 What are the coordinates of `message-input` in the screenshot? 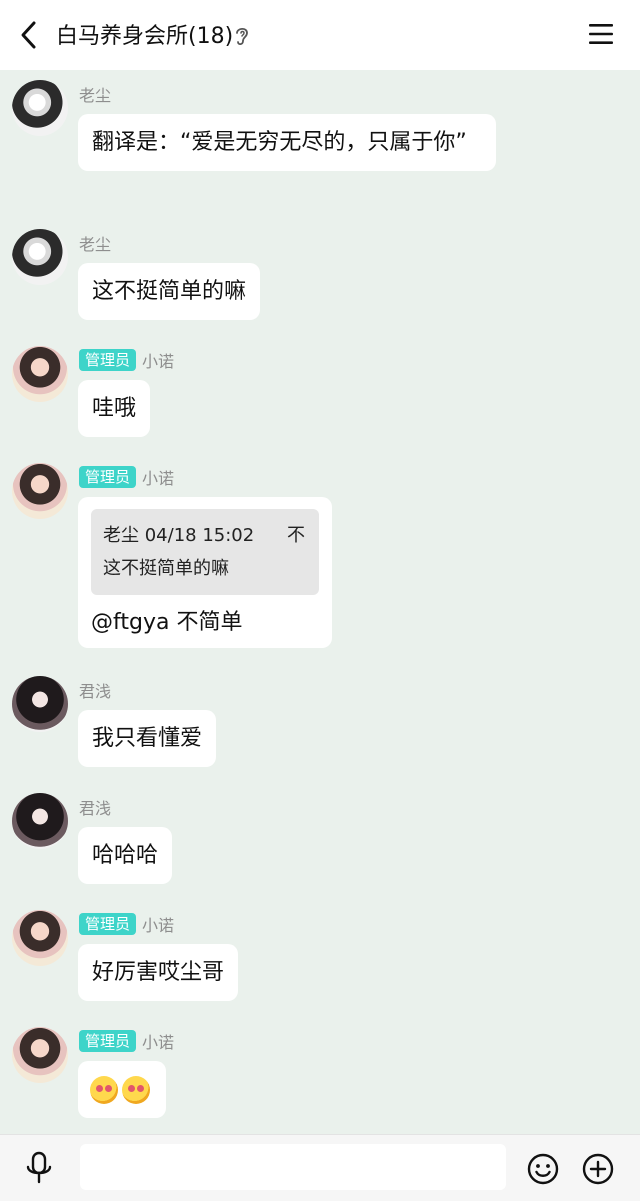 It's located at (293, 1167).